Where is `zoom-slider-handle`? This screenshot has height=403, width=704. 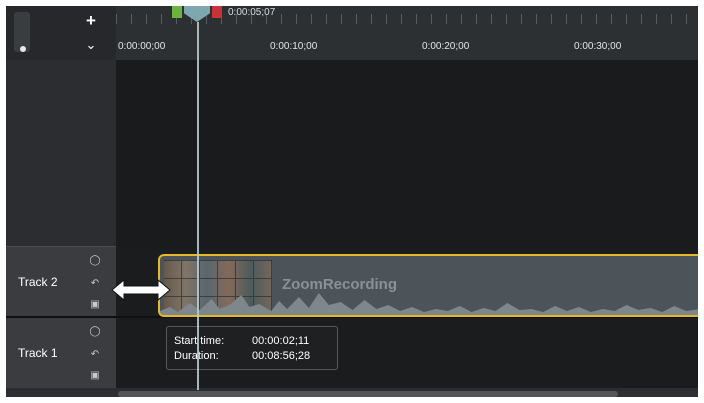
zoom-slider-handle is located at coordinates (23, 49).